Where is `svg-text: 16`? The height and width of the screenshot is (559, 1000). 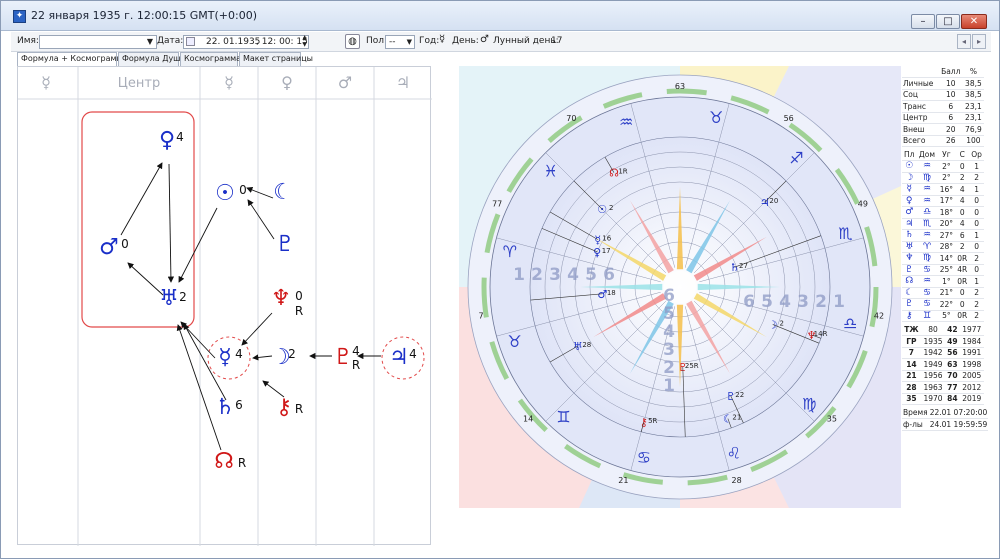
svg-text: 16 is located at coordinates (606, 239).